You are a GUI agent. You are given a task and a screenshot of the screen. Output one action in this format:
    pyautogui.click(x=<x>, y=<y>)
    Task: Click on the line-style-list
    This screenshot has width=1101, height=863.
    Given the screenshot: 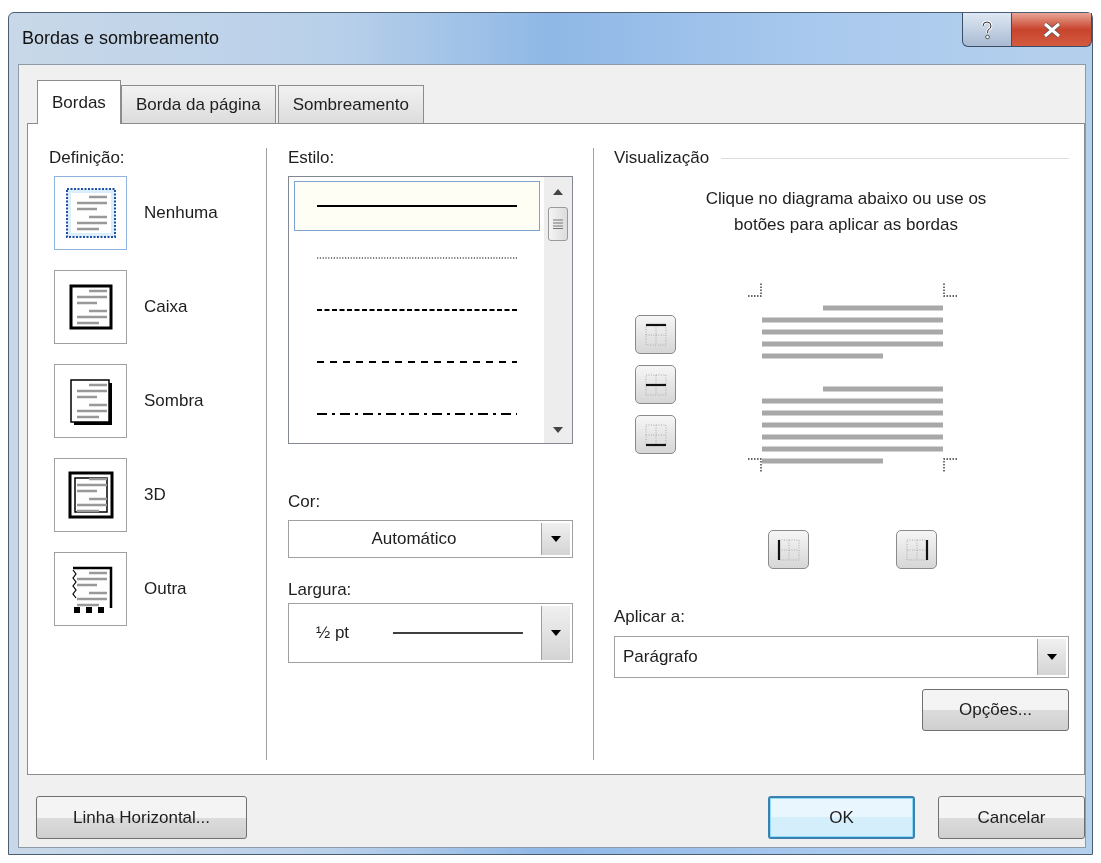 What is the action you would take?
    pyautogui.click(x=430, y=310)
    